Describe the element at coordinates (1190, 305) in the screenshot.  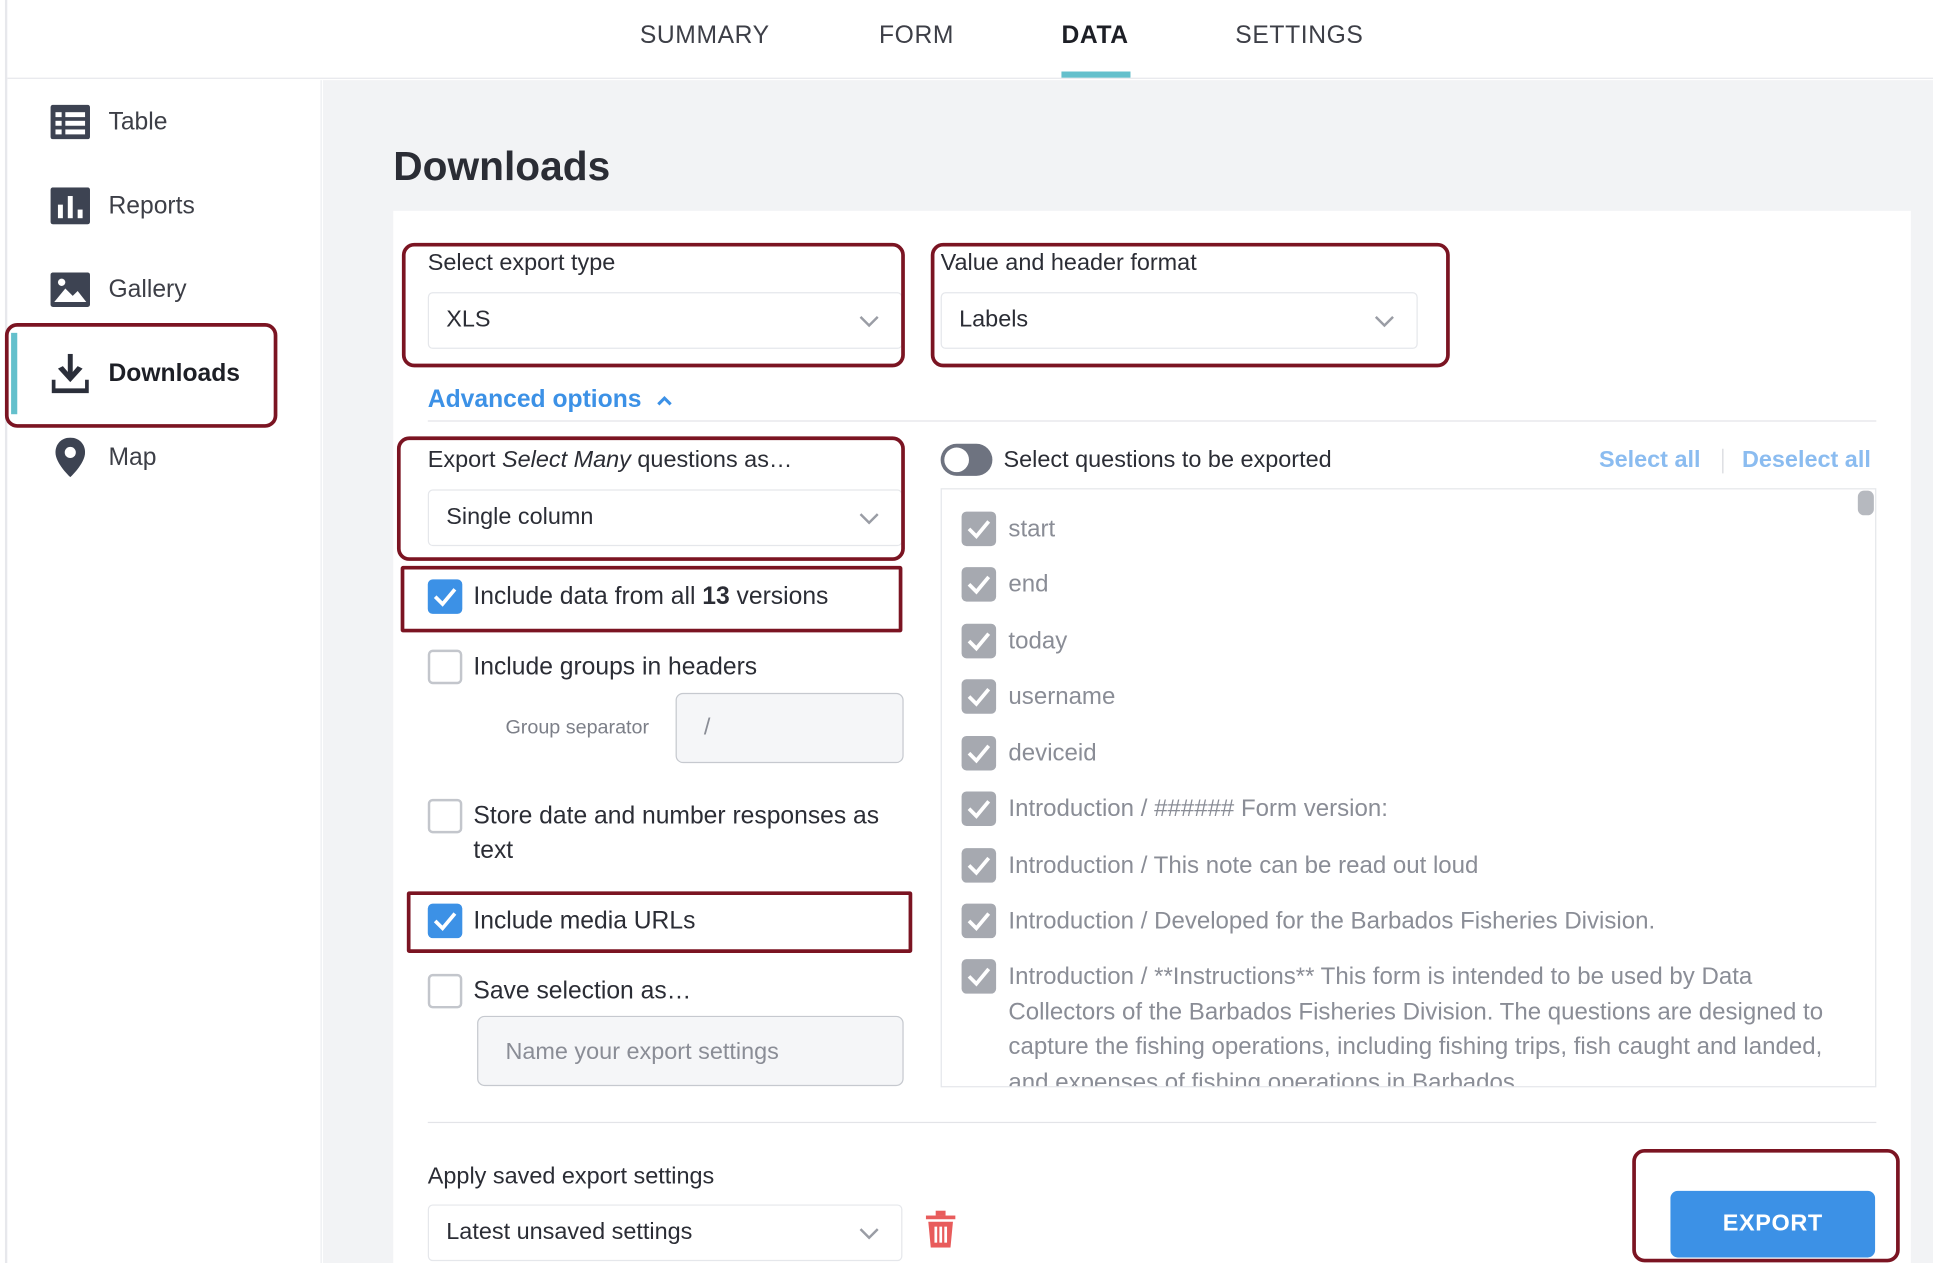
I see `highlight-header-format` at that location.